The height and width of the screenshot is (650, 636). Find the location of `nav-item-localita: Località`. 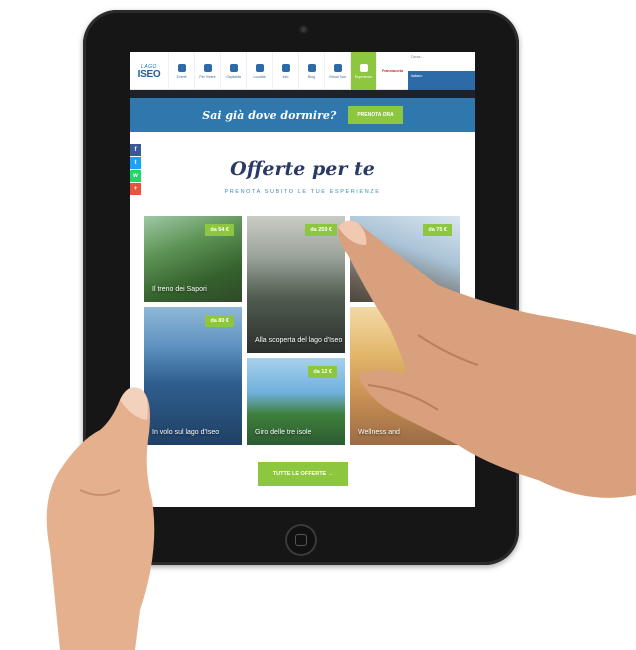

nav-item-localita: Località is located at coordinates (259, 71).